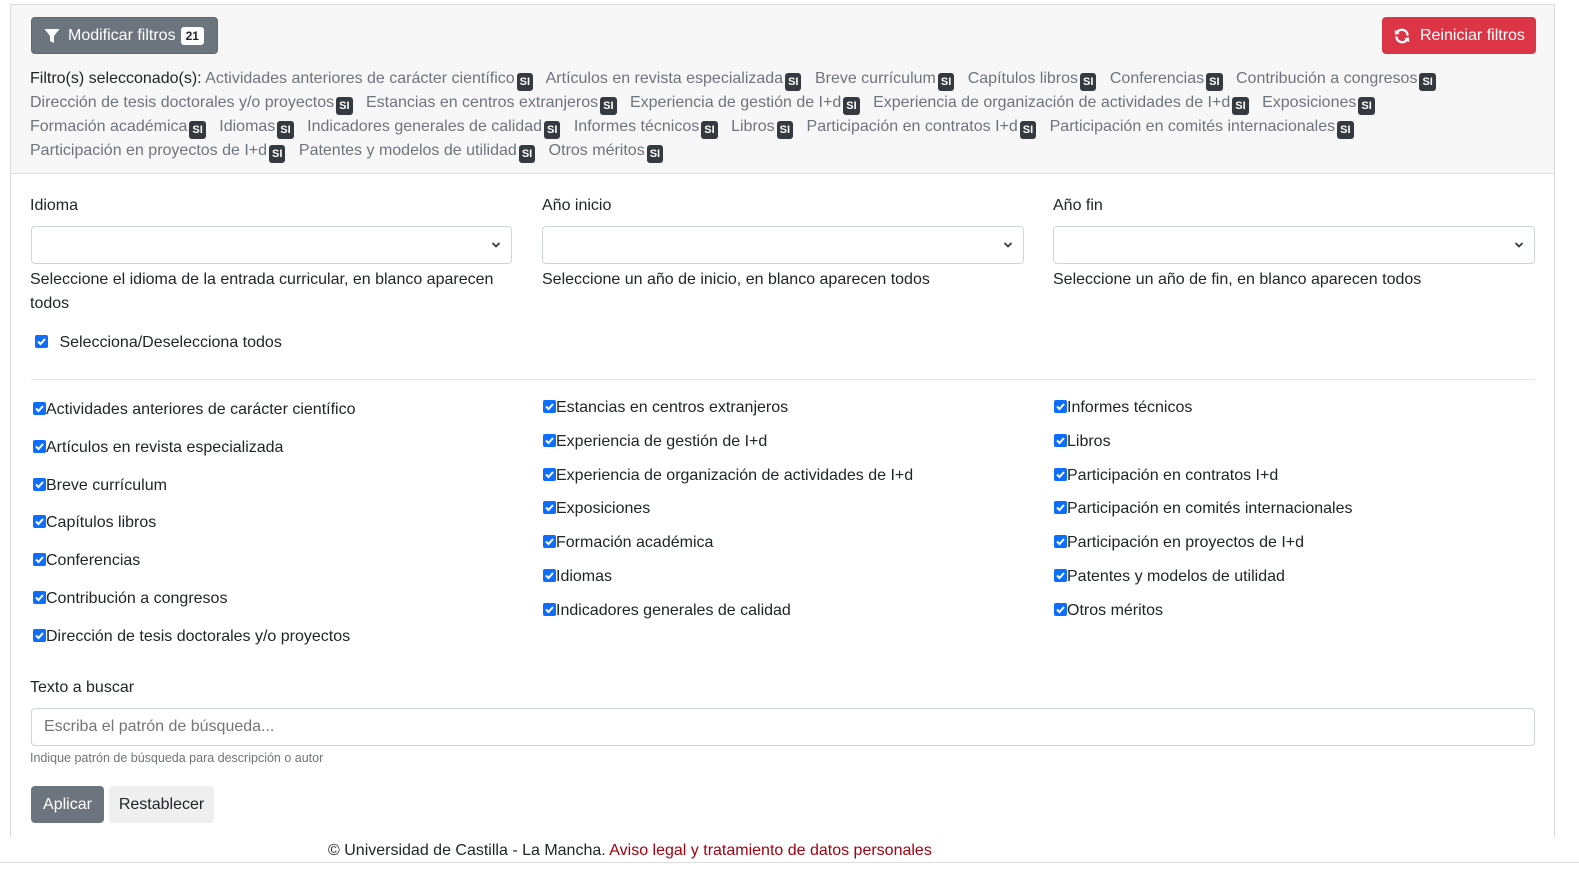 The height and width of the screenshot is (871, 1579). What do you see at coordinates (1022, 78) in the screenshot?
I see `selected-filter-label: Capítulos libros` at bounding box center [1022, 78].